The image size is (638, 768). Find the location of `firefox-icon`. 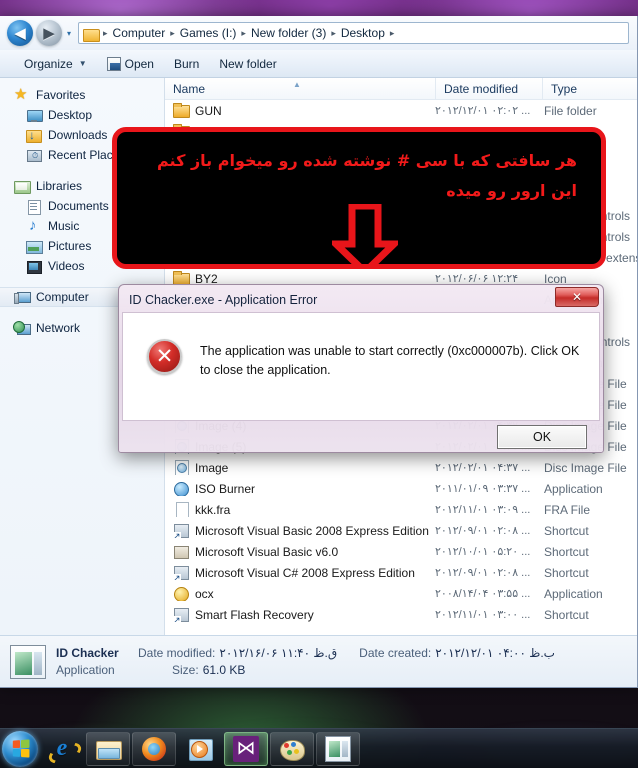

firefox-icon is located at coordinates (154, 749).